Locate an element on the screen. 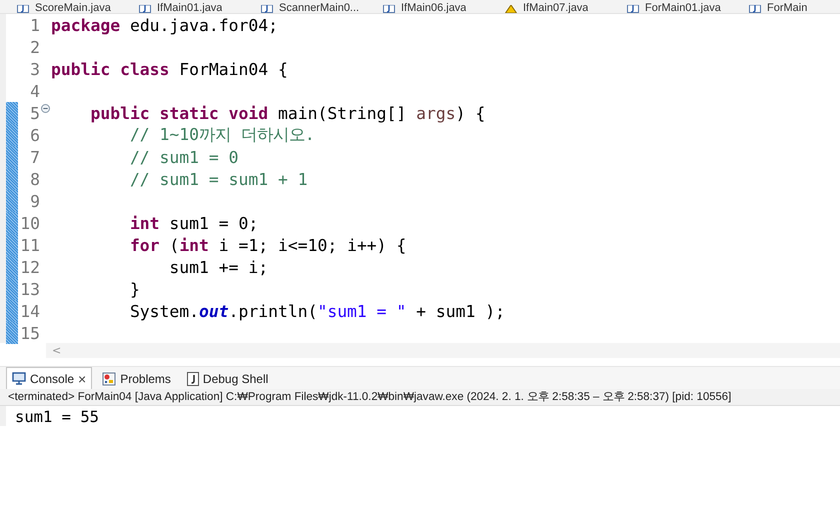 The height and width of the screenshot is (513, 840). line-number: 13 is located at coordinates (29, 289).